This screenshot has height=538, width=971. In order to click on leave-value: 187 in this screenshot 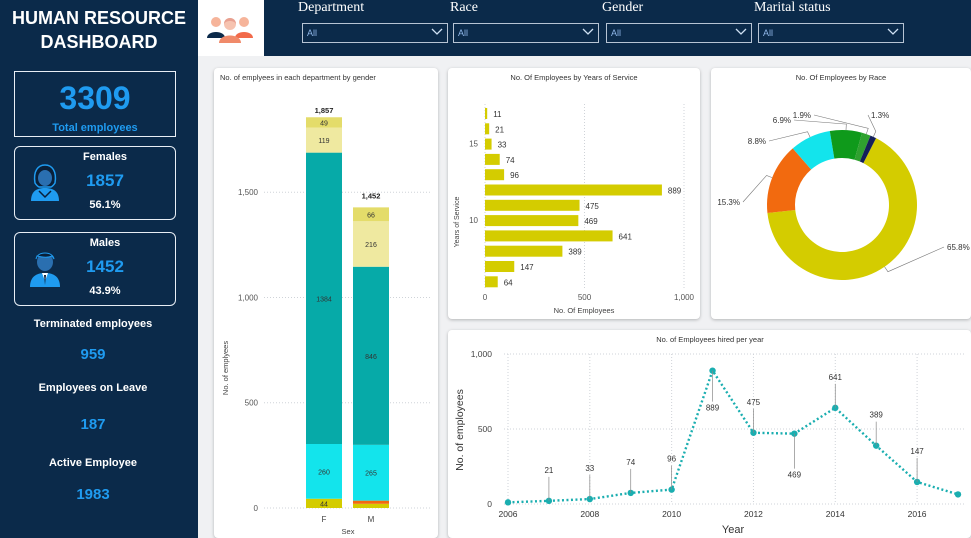, I will do `click(93, 424)`.